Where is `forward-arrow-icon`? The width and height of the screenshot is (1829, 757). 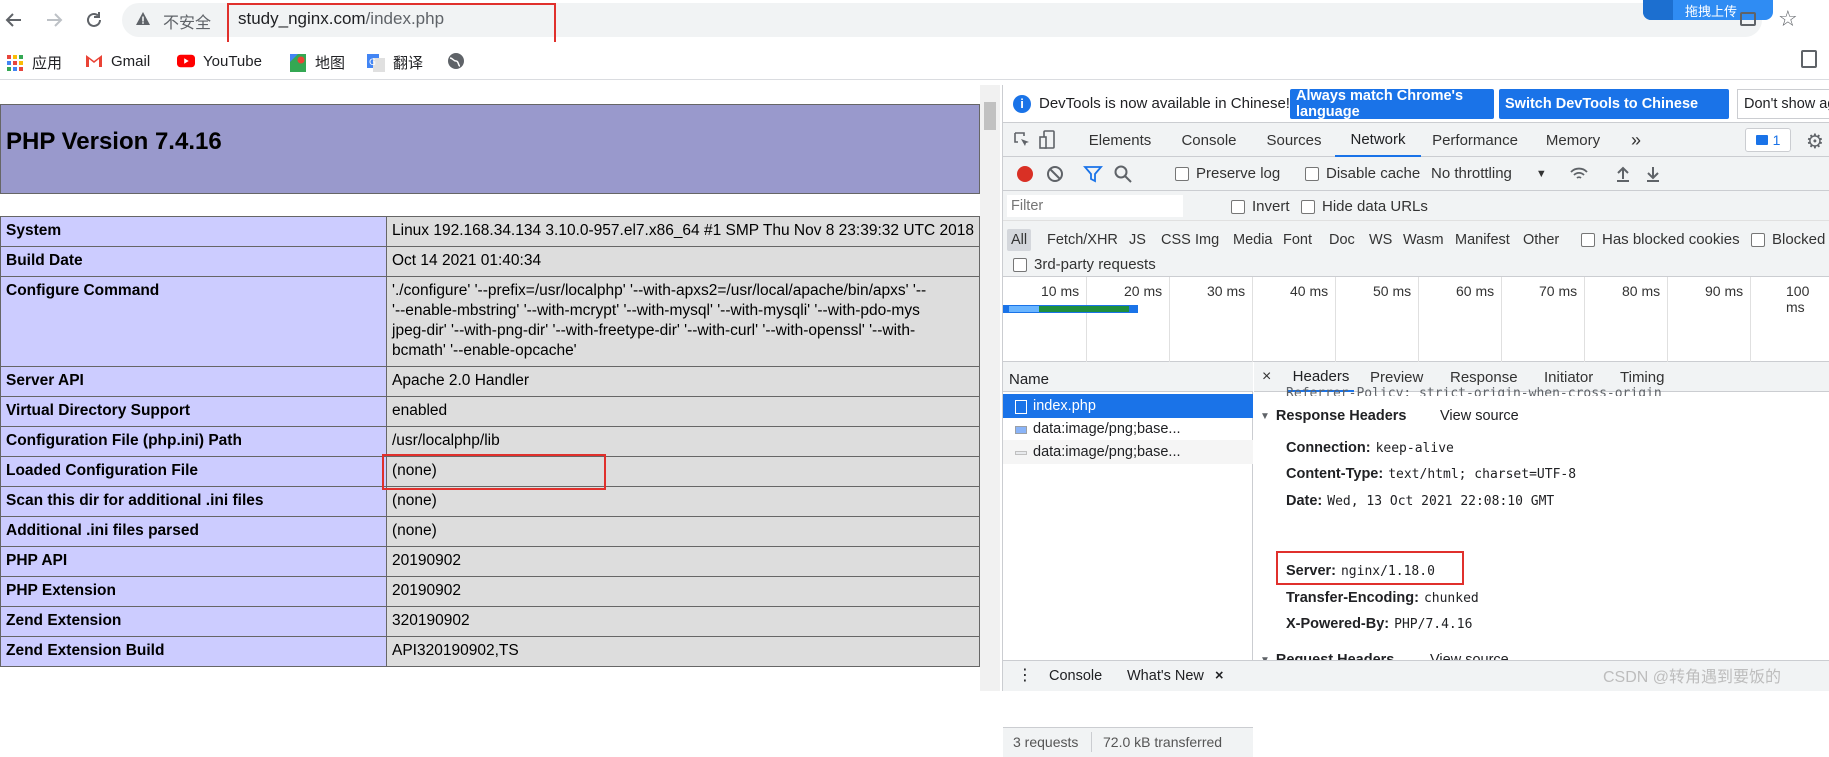 forward-arrow-icon is located at coordinates (54, 20).